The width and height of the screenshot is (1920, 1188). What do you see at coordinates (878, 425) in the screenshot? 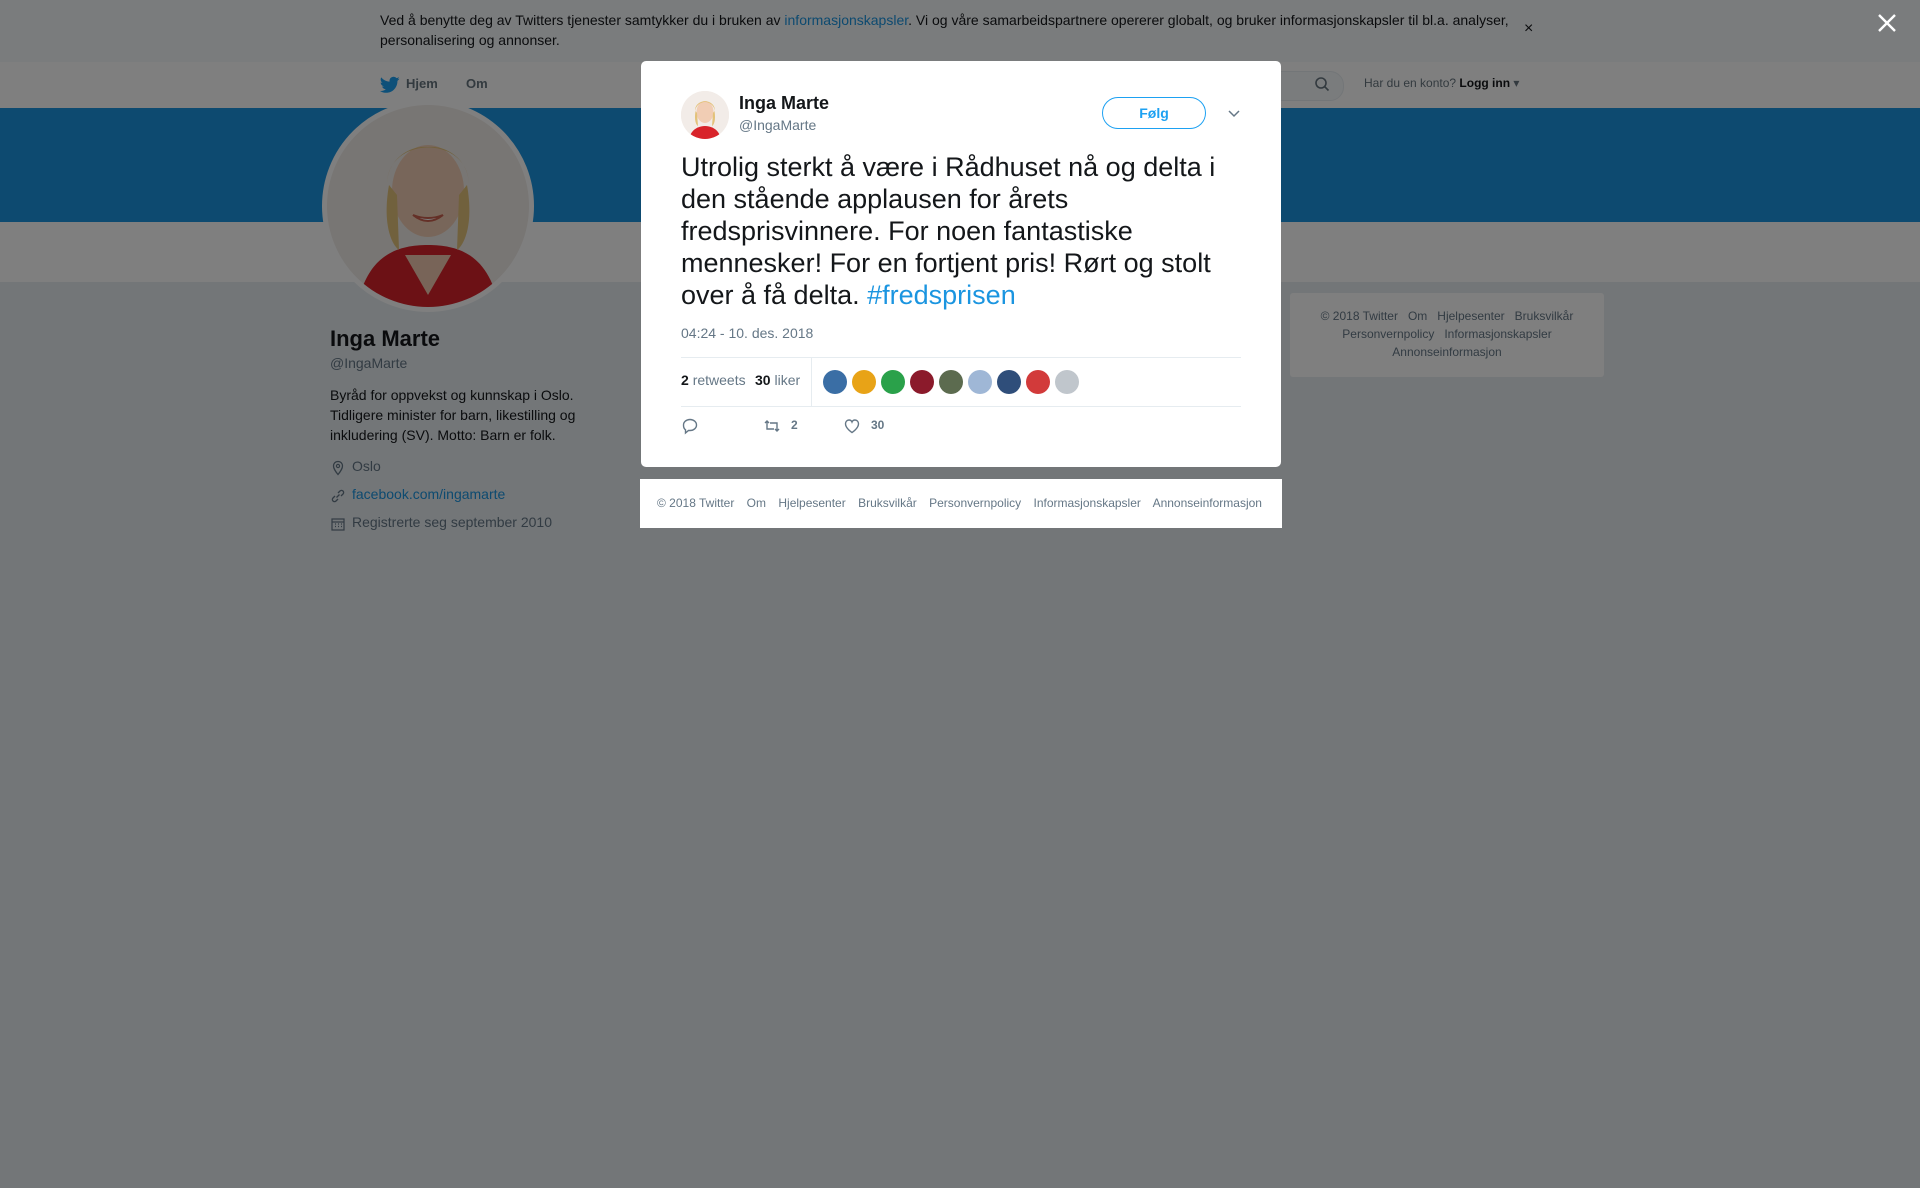
I see `like-count: 30` at bounding box center [878, 425].